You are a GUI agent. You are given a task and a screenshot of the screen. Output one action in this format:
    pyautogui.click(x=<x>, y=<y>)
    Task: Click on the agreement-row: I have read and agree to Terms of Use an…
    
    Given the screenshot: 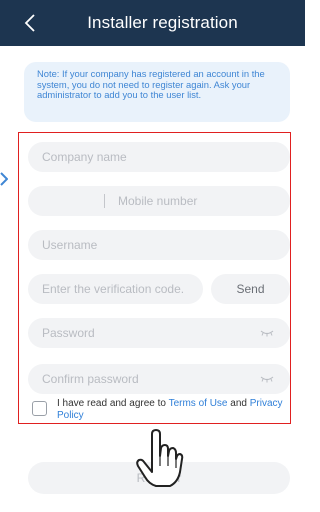 What is the action you would take?
    pyautogui.click(x=160, y=412)
    